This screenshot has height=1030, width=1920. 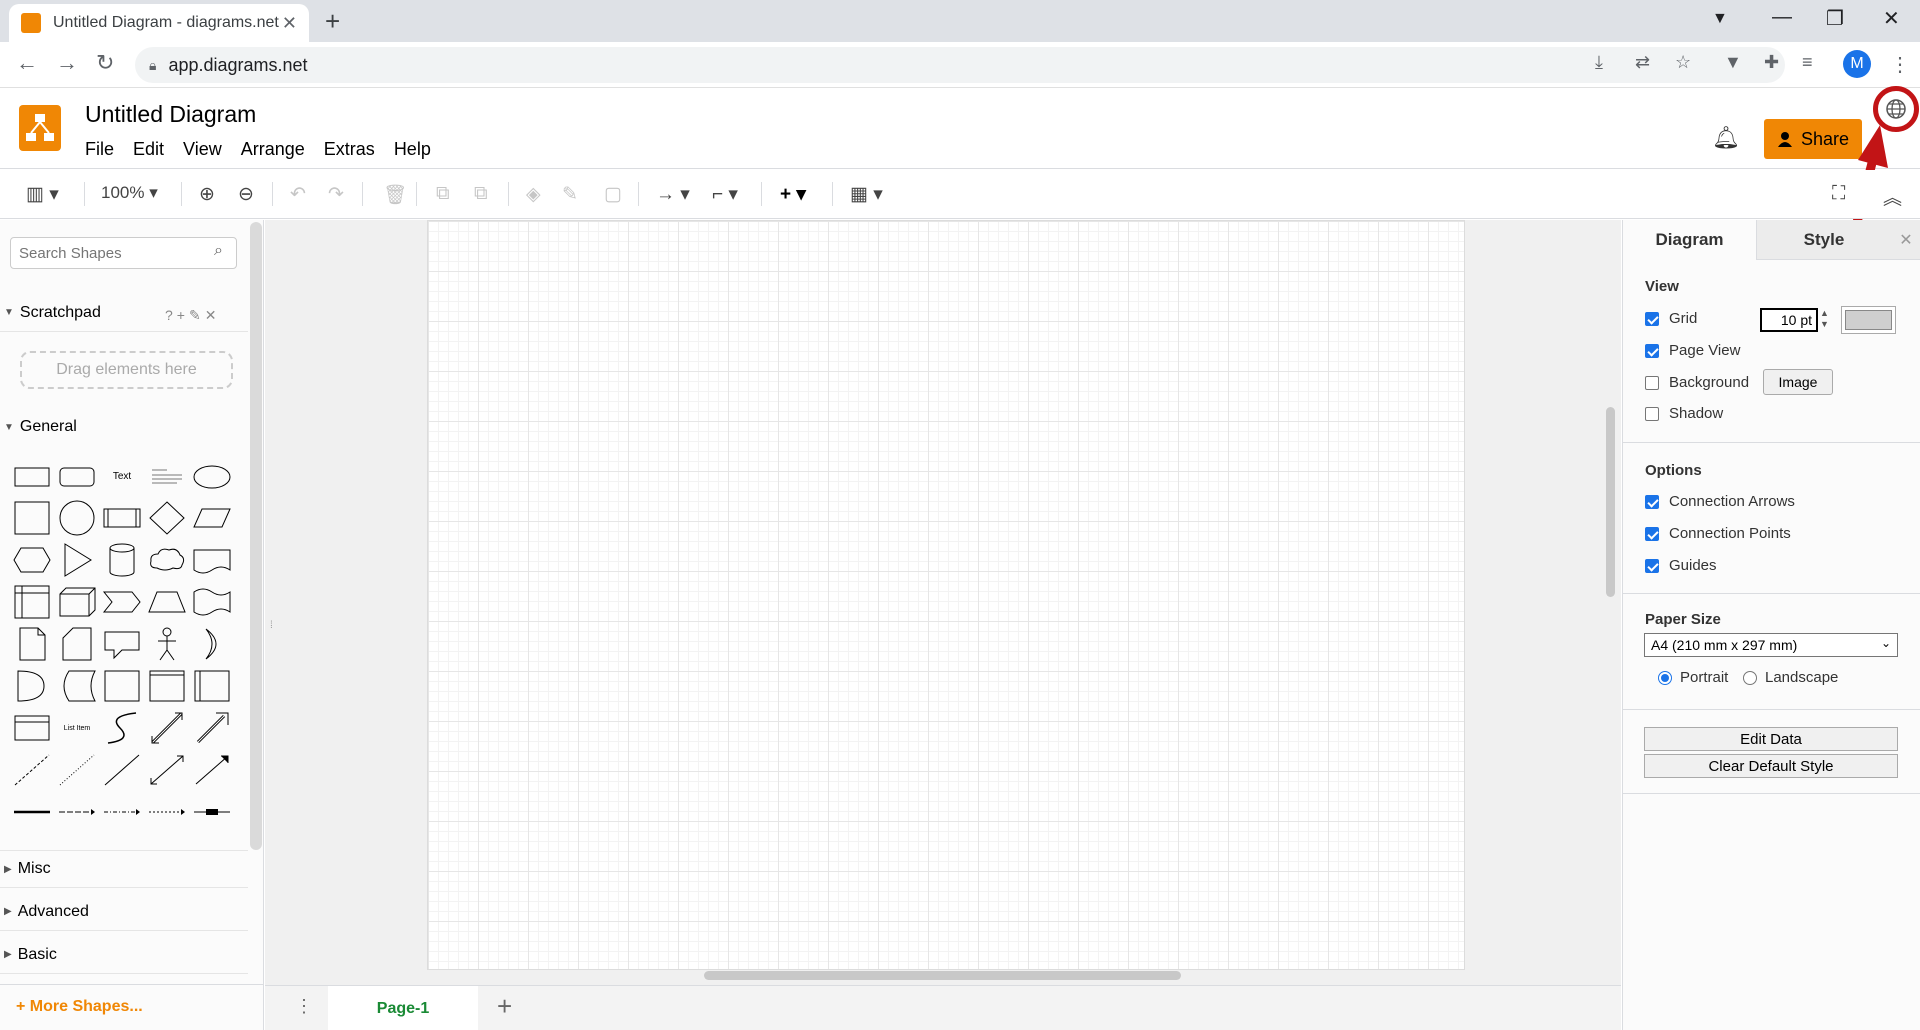 I want to click on document-shape, so click(x=212, y=560).